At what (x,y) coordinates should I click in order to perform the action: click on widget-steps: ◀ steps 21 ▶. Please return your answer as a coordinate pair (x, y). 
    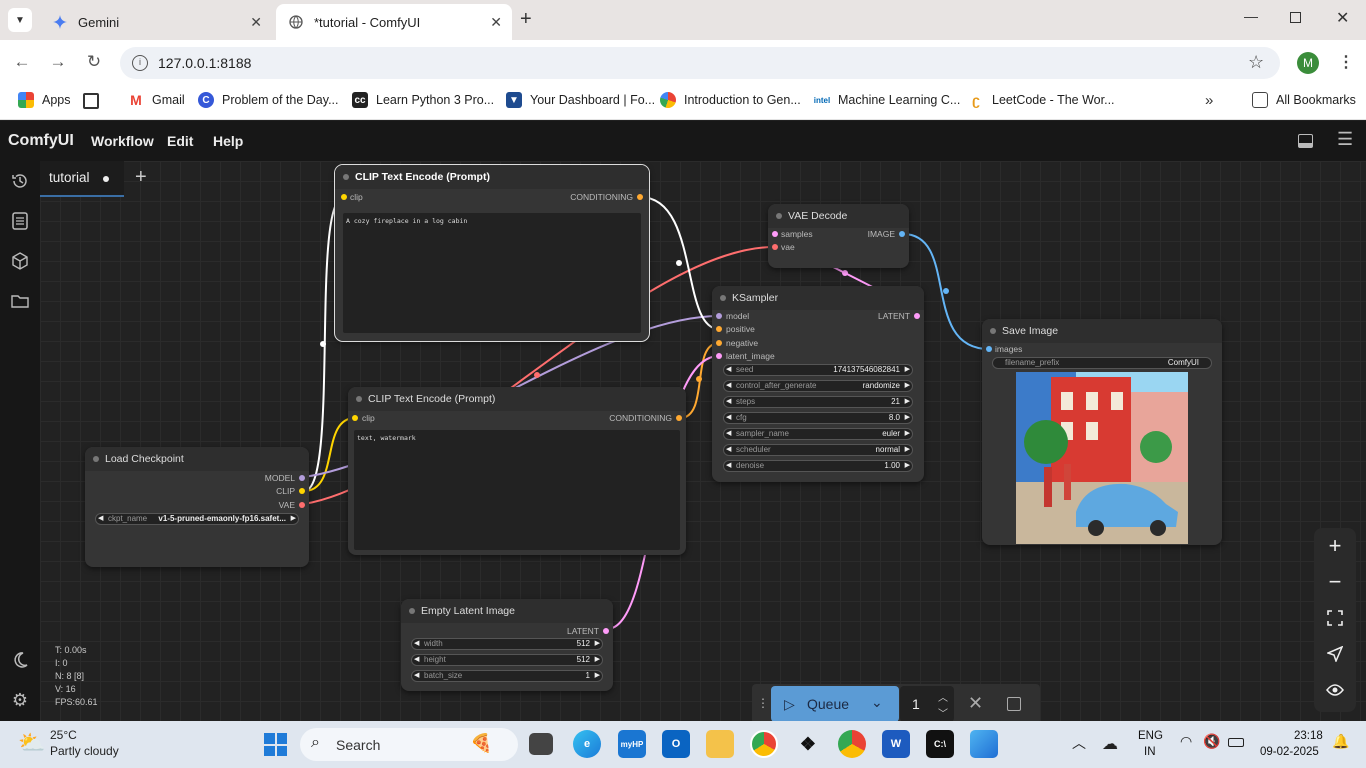
    Looking at the image, I should click on (818, 402).